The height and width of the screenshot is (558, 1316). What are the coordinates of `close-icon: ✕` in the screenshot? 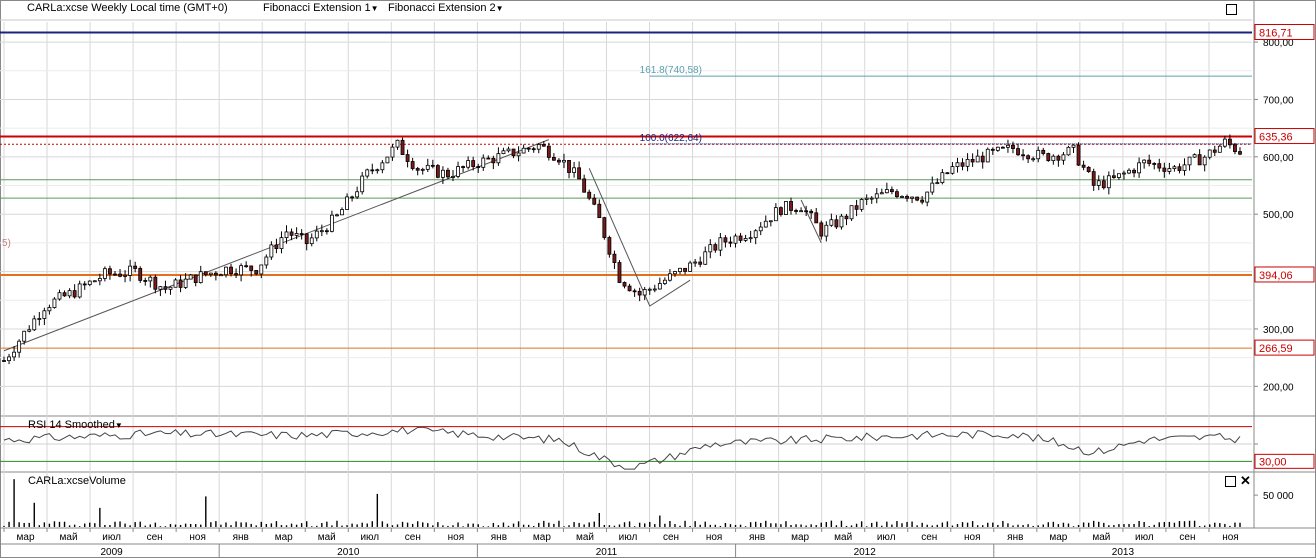 It's located at (1245, 480).